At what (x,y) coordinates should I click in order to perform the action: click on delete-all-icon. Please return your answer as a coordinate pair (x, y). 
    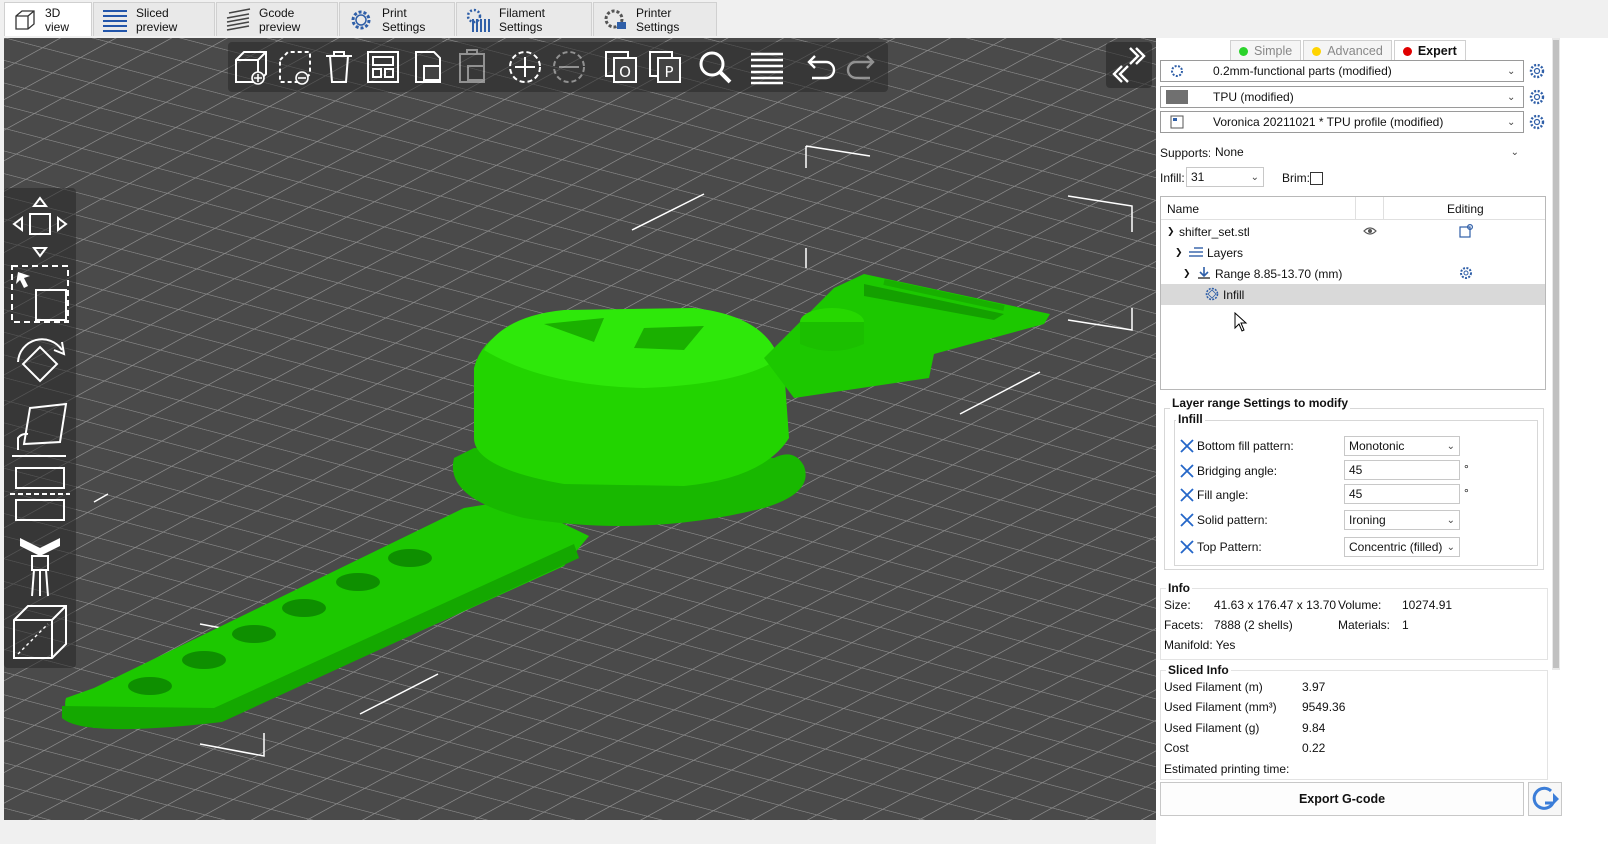
    Looking at the image, I should click on (339, 67).